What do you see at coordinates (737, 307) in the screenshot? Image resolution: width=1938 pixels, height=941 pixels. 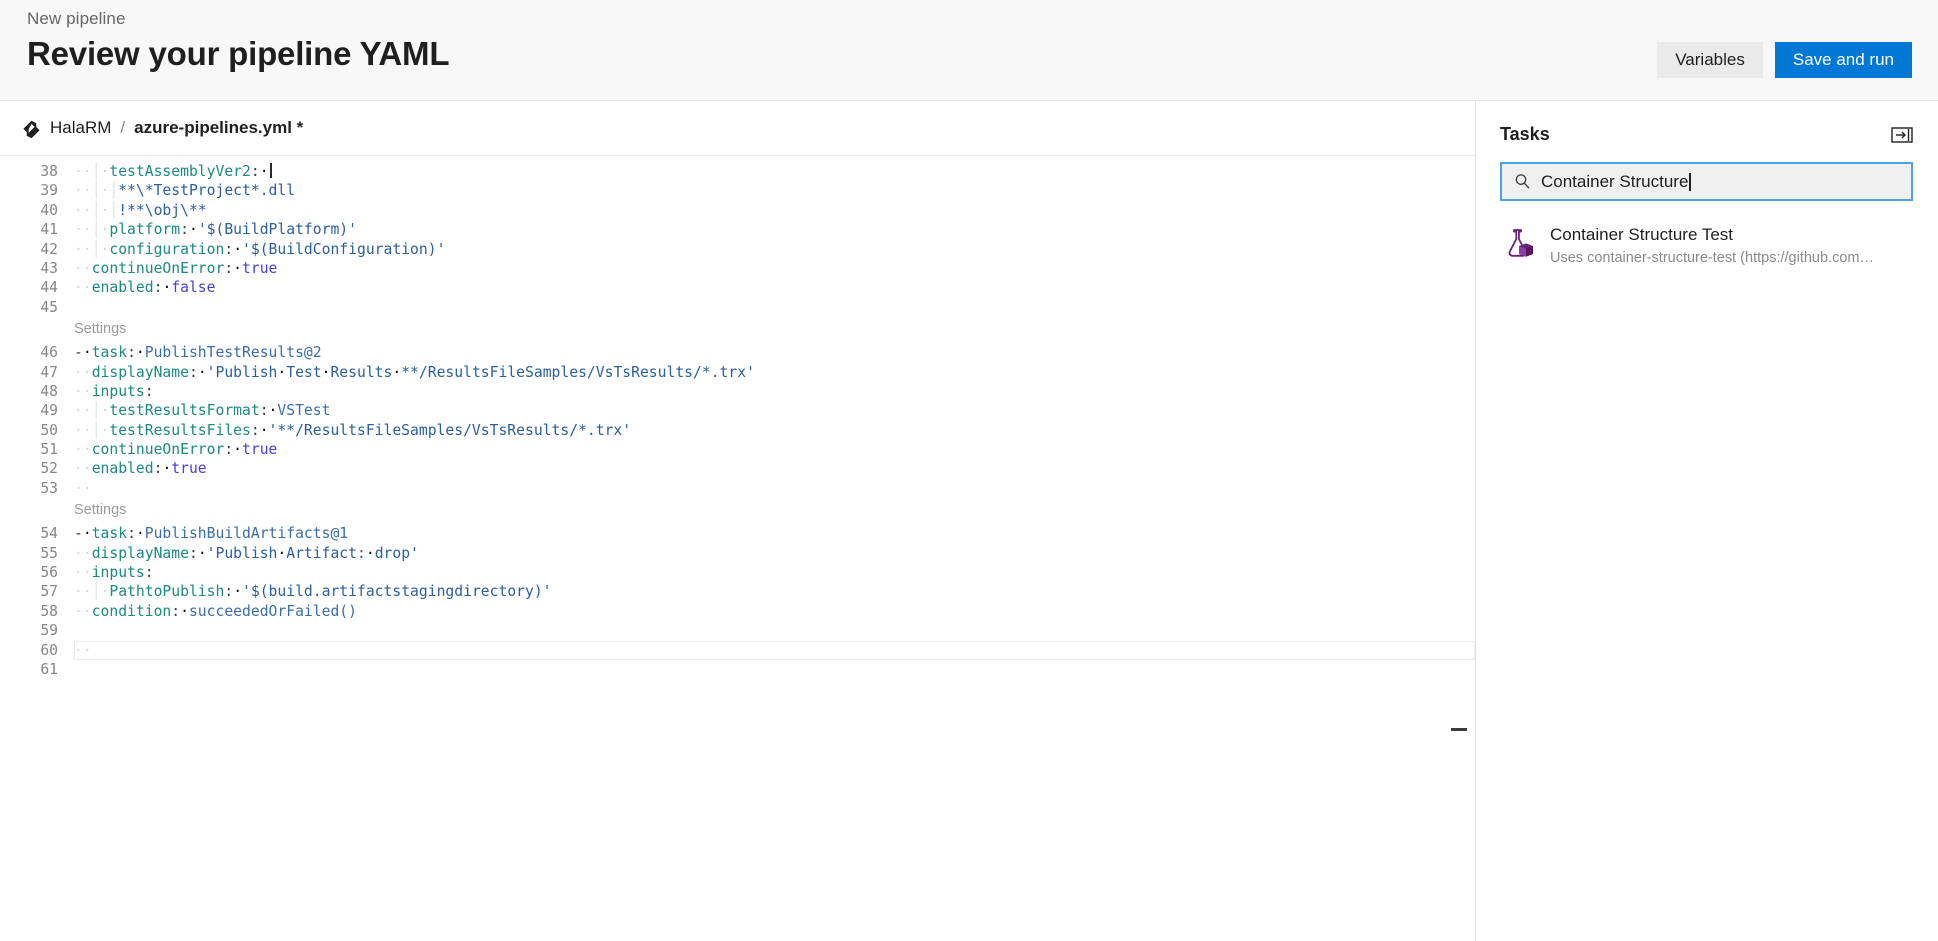 I see `code-line: 45` at bounding box center [737, 307].